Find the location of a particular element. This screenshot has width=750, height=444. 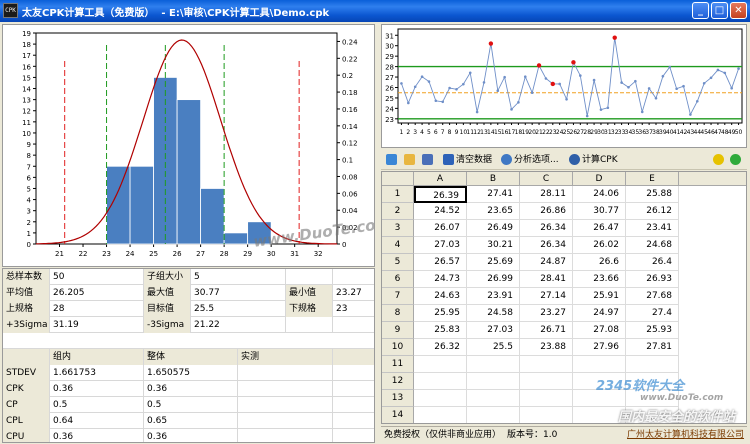

row-header: 13 is located at coordinates (398, 398).